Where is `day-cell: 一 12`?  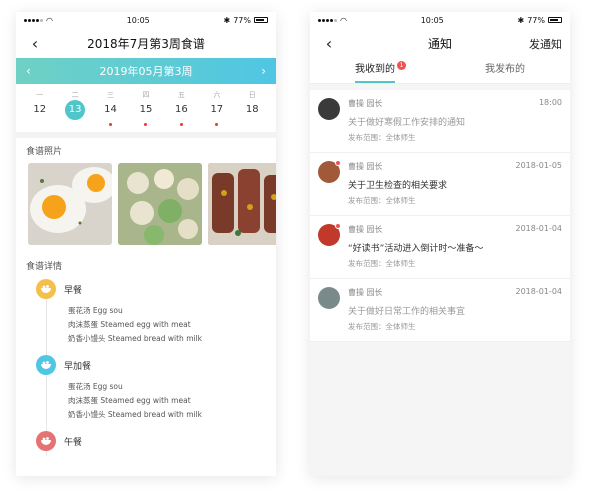
day-cell: 一 12 is located at coordinates (39, 111).